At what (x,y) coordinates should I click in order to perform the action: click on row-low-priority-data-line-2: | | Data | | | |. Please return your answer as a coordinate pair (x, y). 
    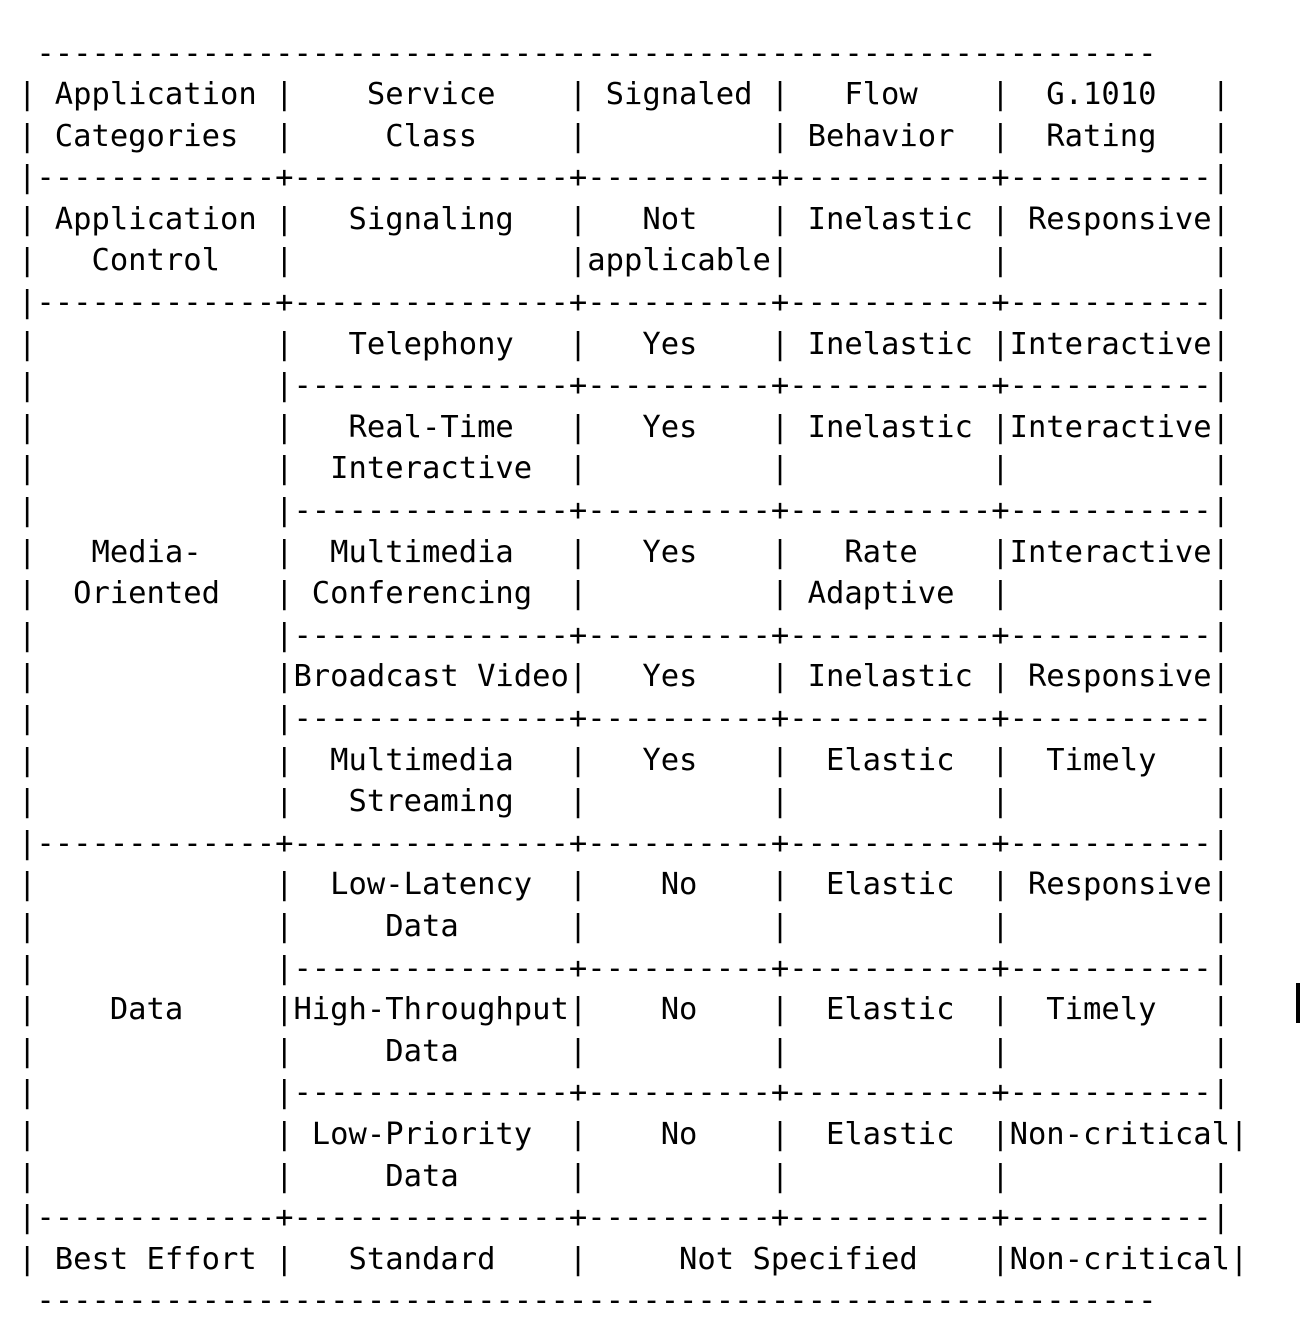
    Looking at the image, I should click on (624, 1176).